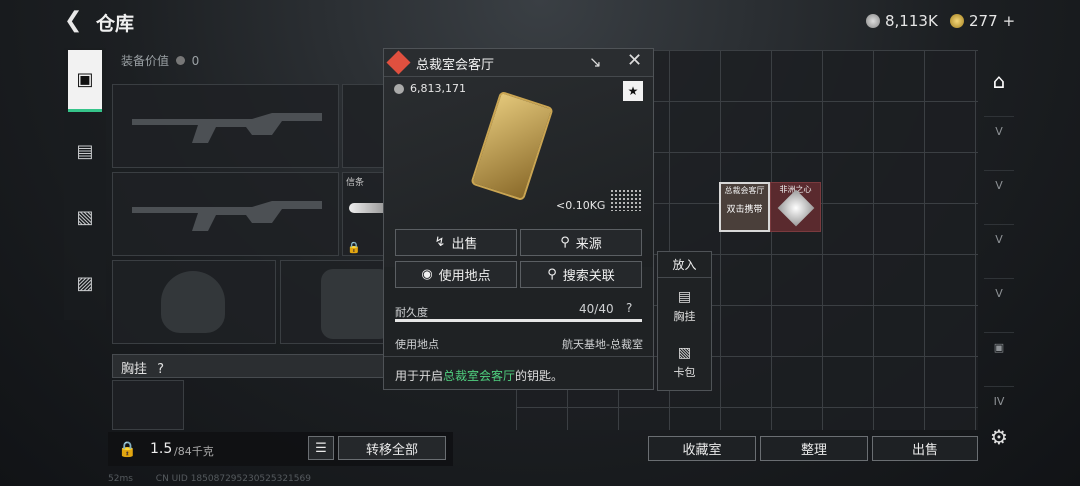 The image size is (1080, 486). What do you see at coordinates (957, 21) in the screenshot?
I see `gold-coin-icon` at bounding box center [957, 21].